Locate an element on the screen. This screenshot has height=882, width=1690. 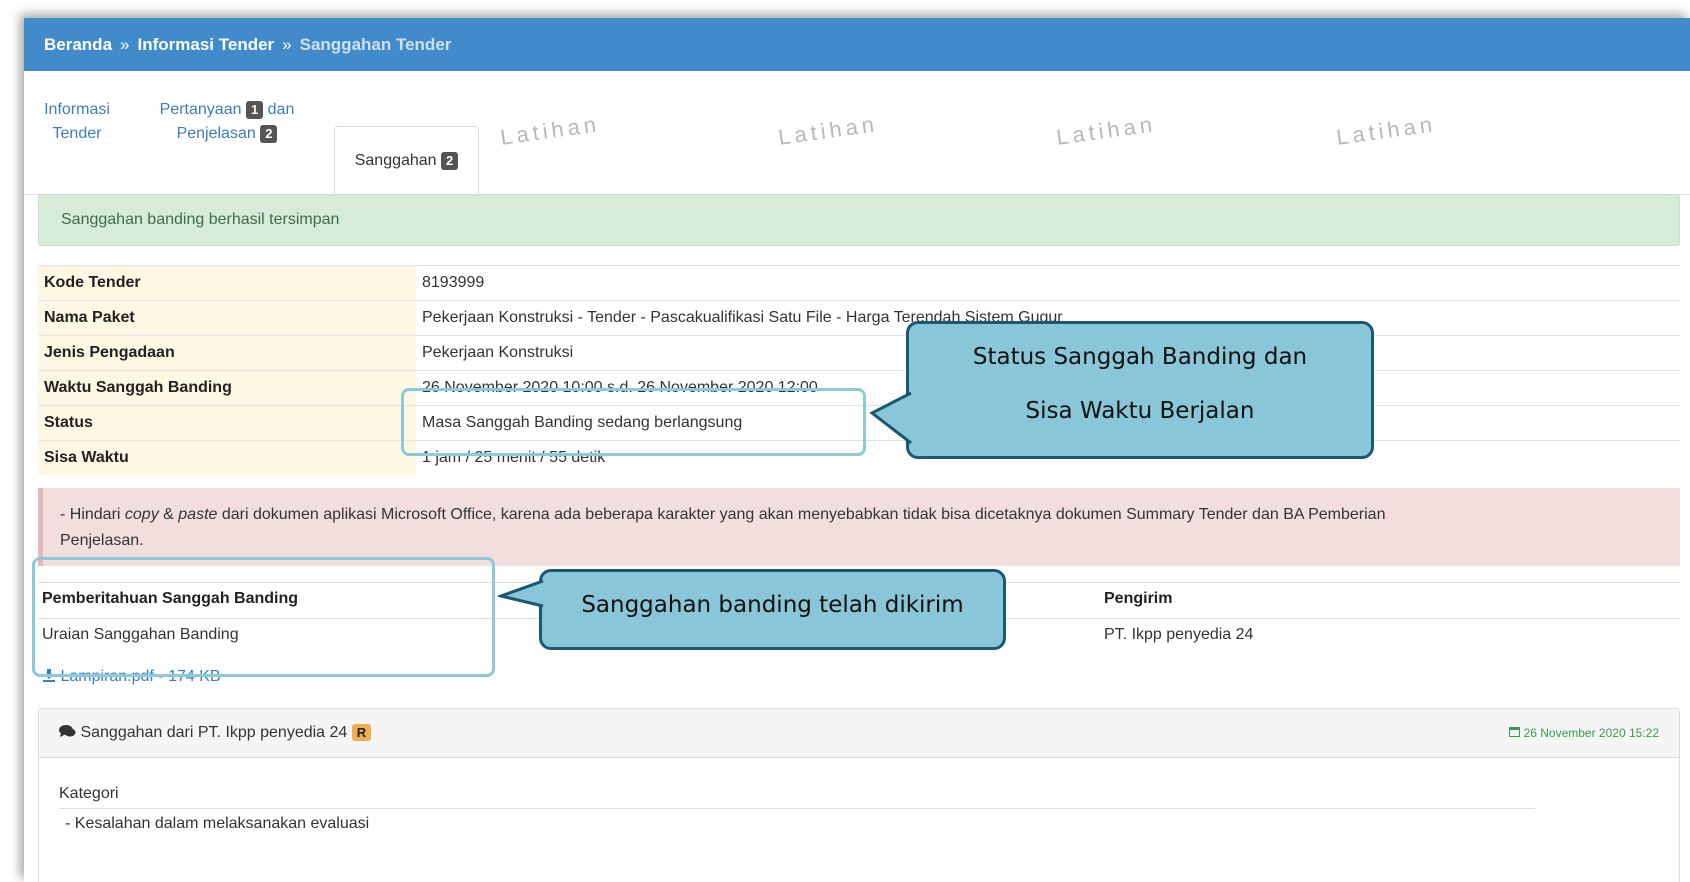
success-message: Sanggahan banding berhasil tersimpan is located at coordinates (200, 219).